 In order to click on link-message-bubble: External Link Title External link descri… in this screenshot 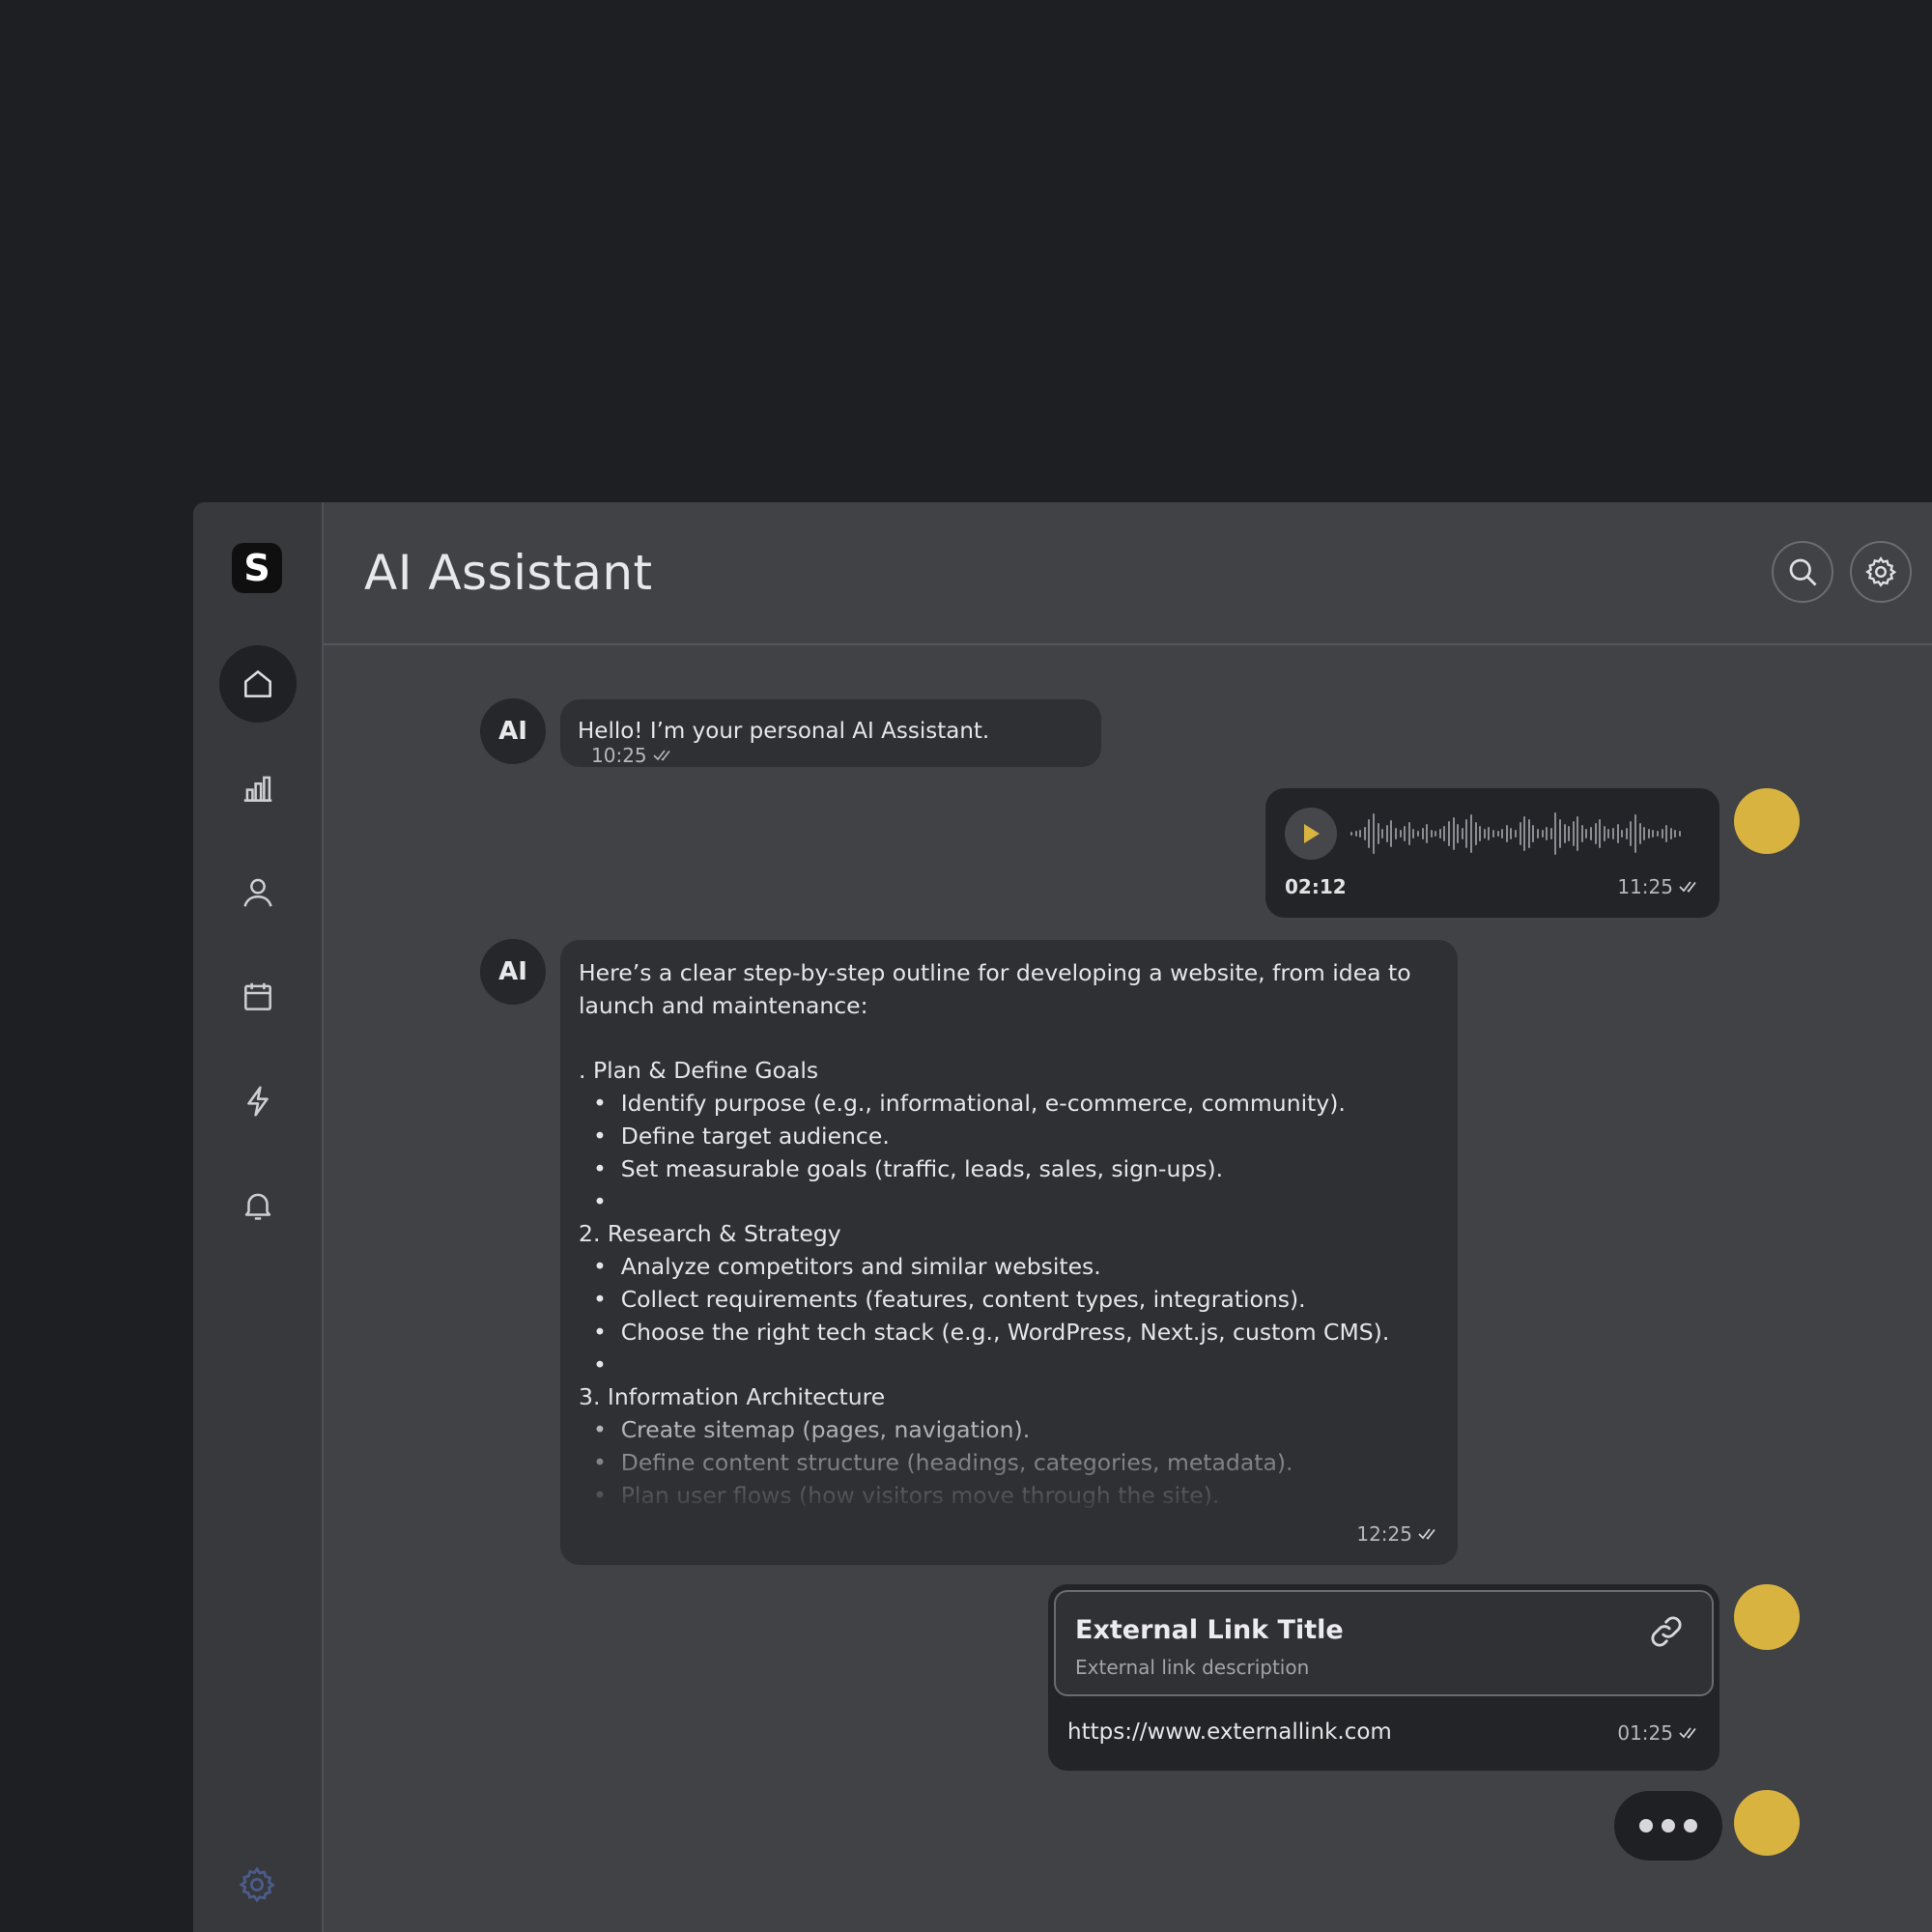, I will do `click(1383, 1677)`.